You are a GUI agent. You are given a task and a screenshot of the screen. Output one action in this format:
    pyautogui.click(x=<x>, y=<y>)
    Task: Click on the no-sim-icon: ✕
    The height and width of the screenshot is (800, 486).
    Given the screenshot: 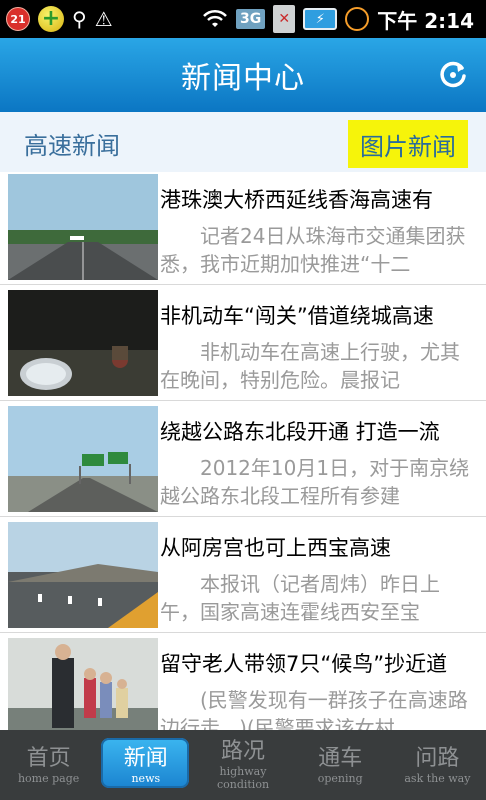 What is the action you would take?
    pyautogui.click(x=284, y=19)
    